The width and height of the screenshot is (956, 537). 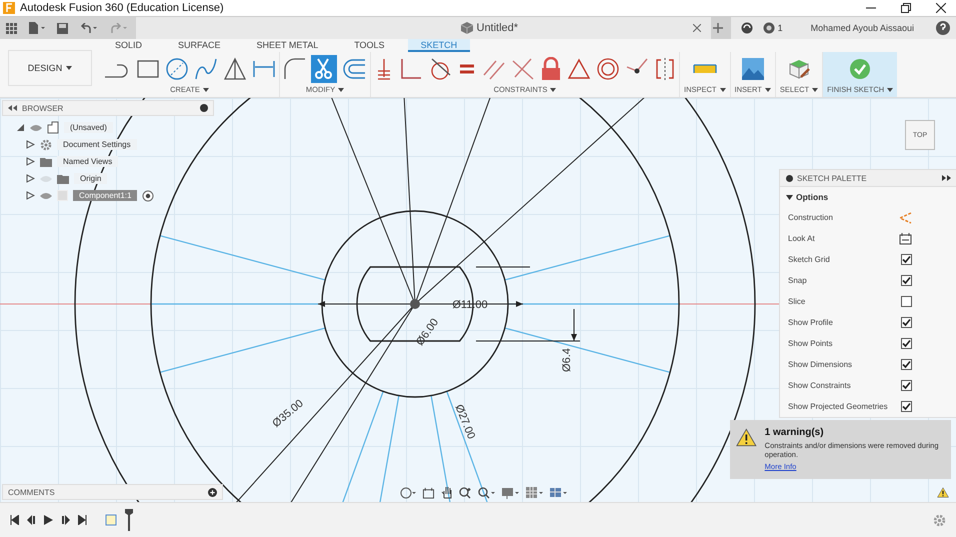 I want to click on option-label: Construction, so click(x=810, y=217).